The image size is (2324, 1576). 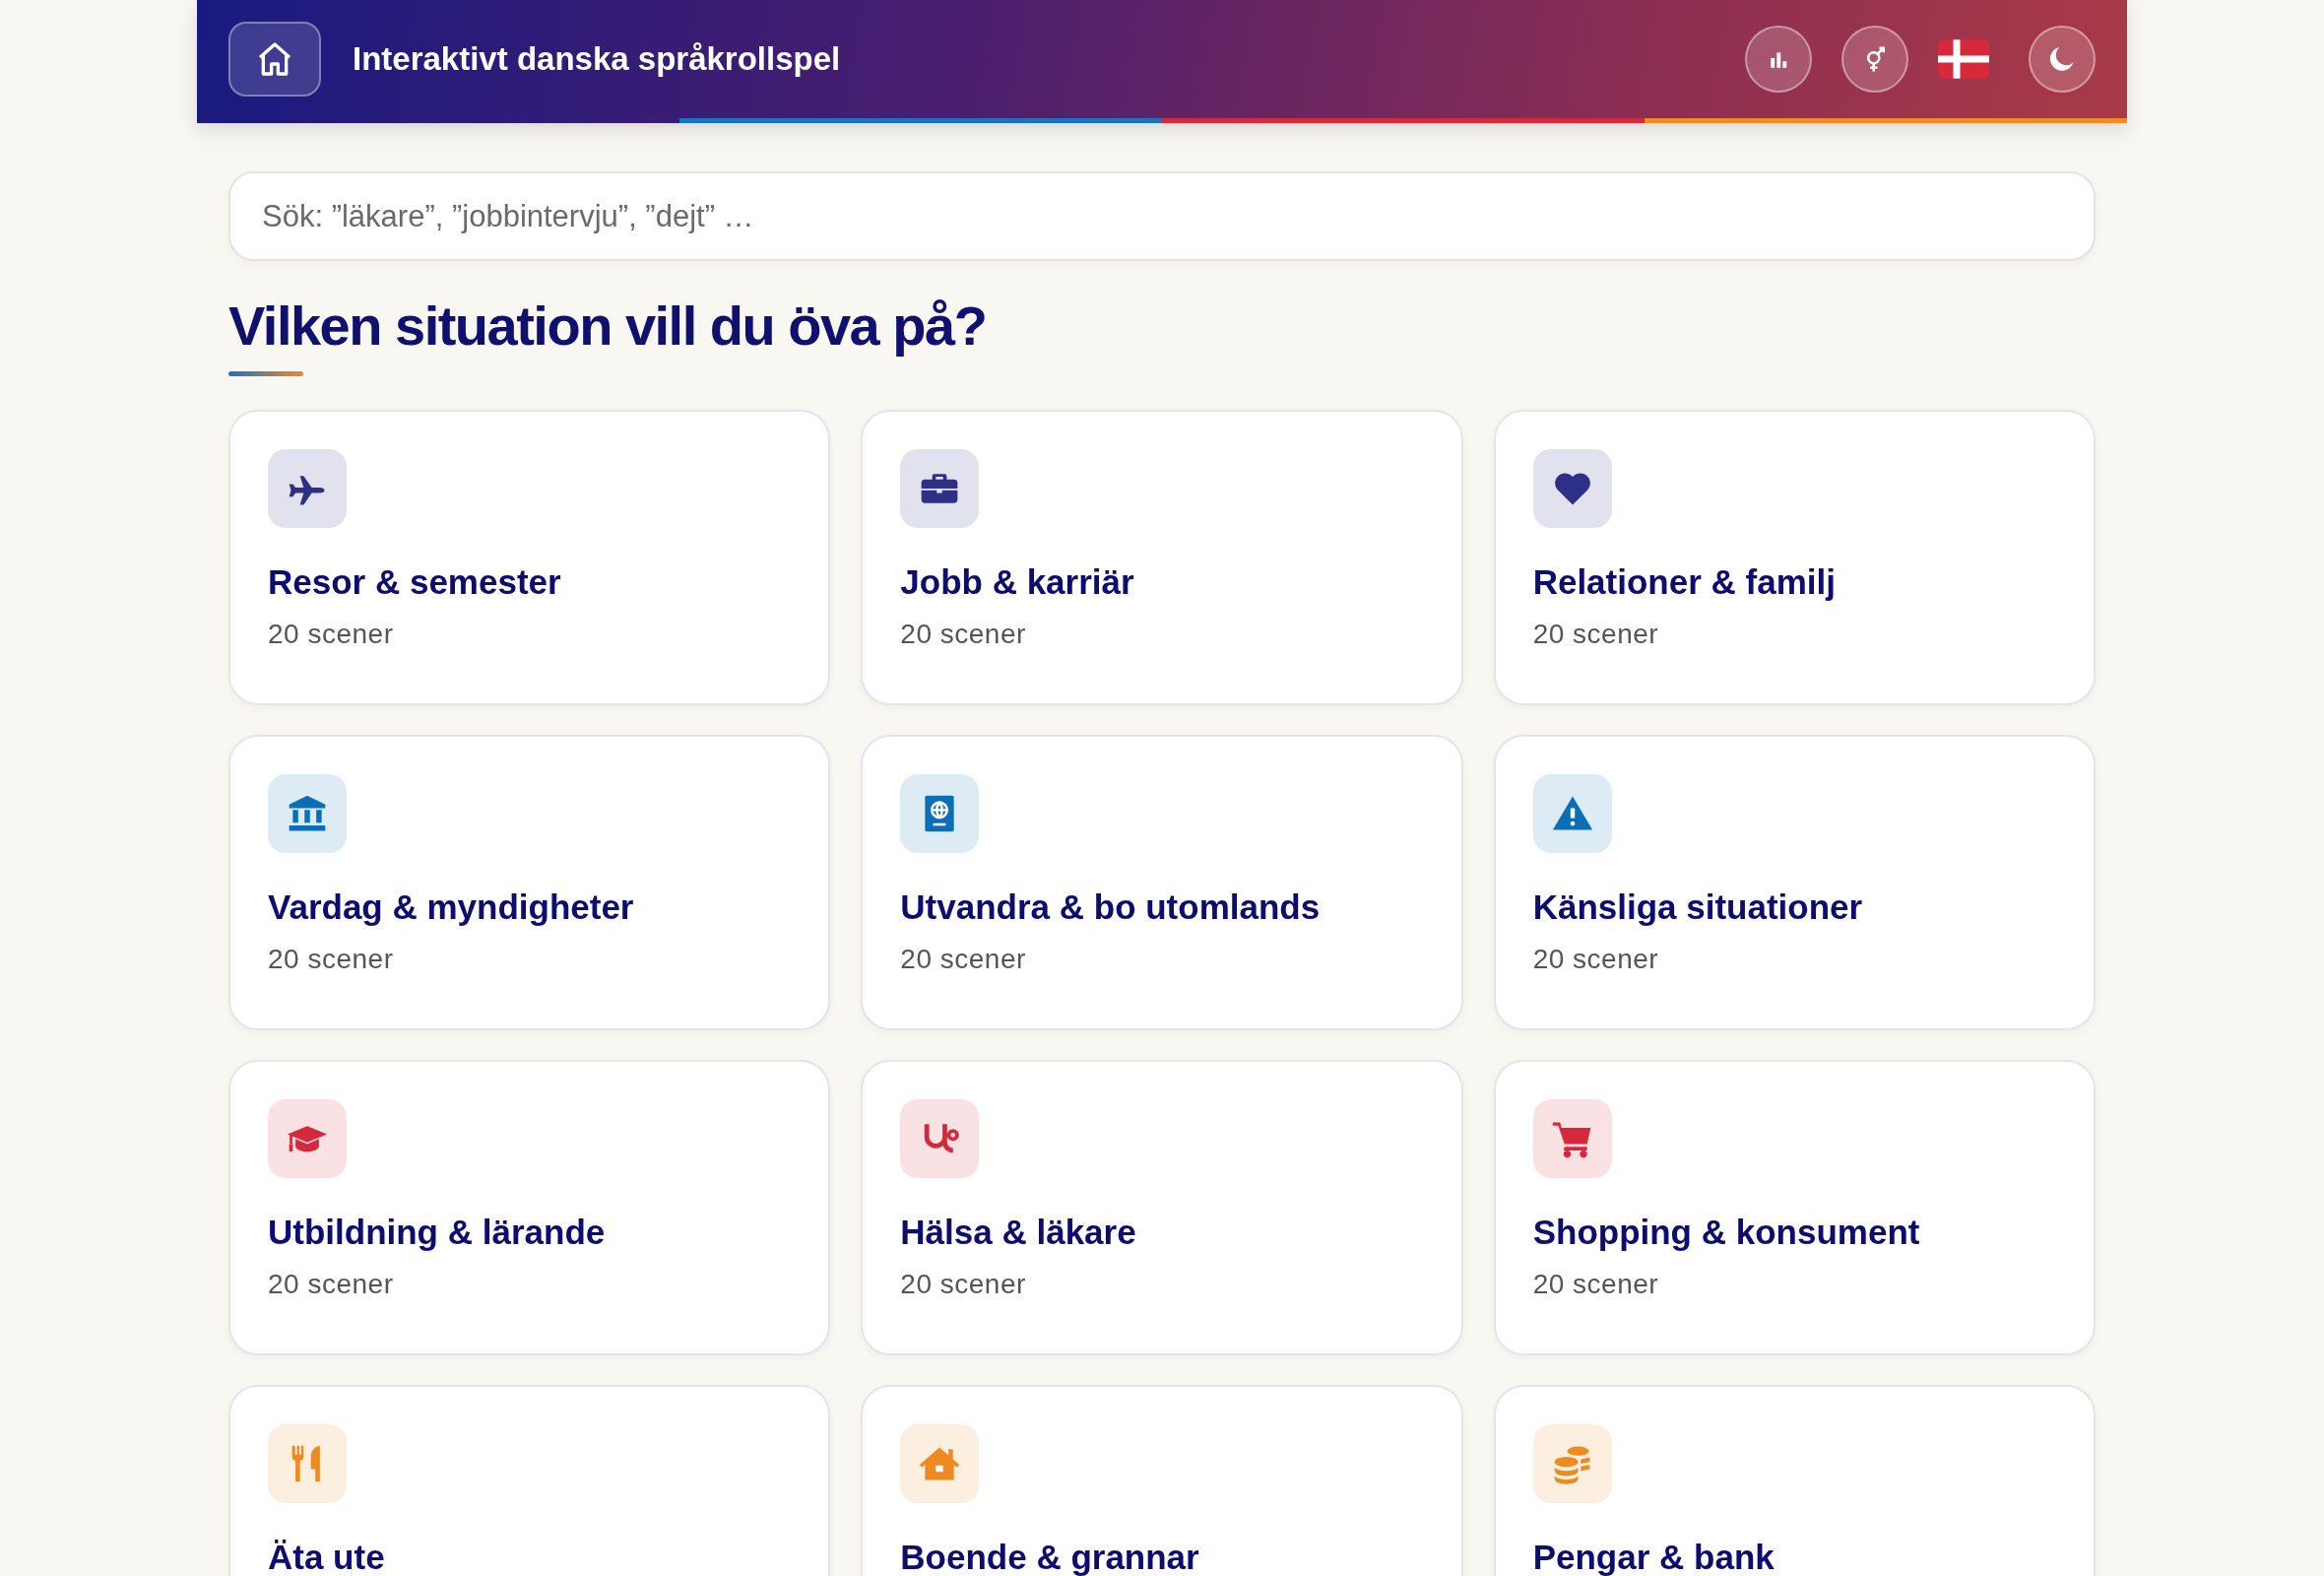 I want to click on danish-flag-button, so click(x=1964, y=58).